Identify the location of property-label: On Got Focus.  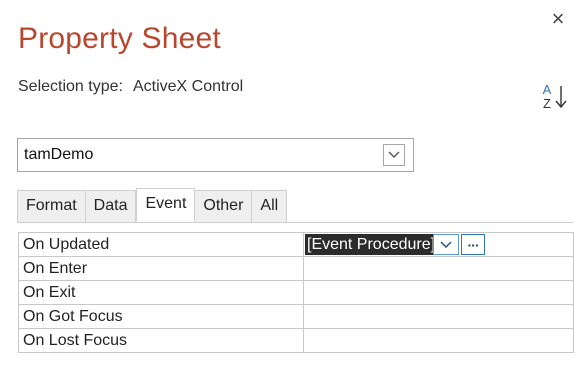
(161, 317).